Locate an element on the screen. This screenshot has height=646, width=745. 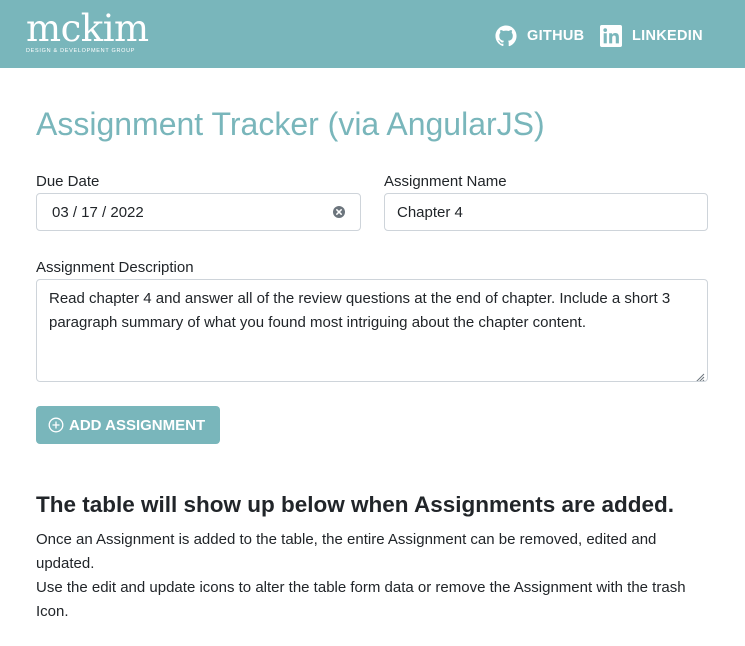
plus-circle-icon is located at coordinates (56, 425).